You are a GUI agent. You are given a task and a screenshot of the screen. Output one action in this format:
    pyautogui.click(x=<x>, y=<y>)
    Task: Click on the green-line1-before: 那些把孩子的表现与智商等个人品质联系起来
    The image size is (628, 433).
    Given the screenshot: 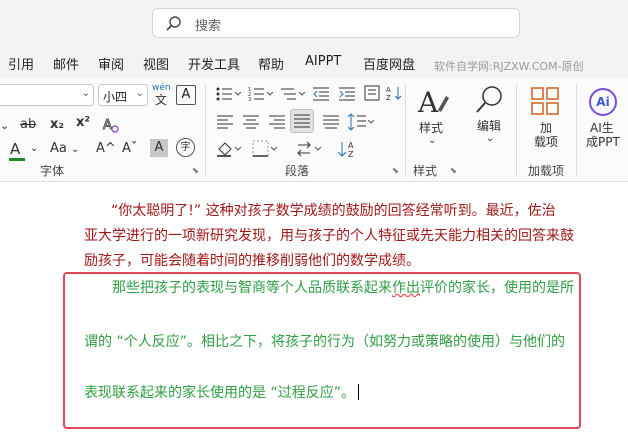 What is the action you would take?
    pyautogui.click(x=252, y=288)
    